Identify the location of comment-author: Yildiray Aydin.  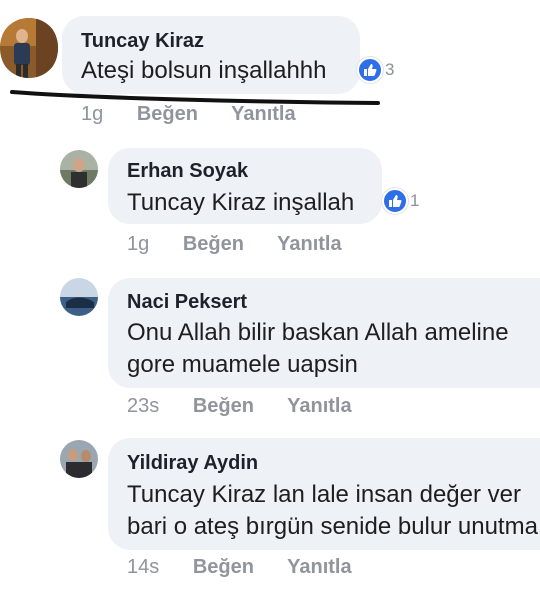
(192, 463).